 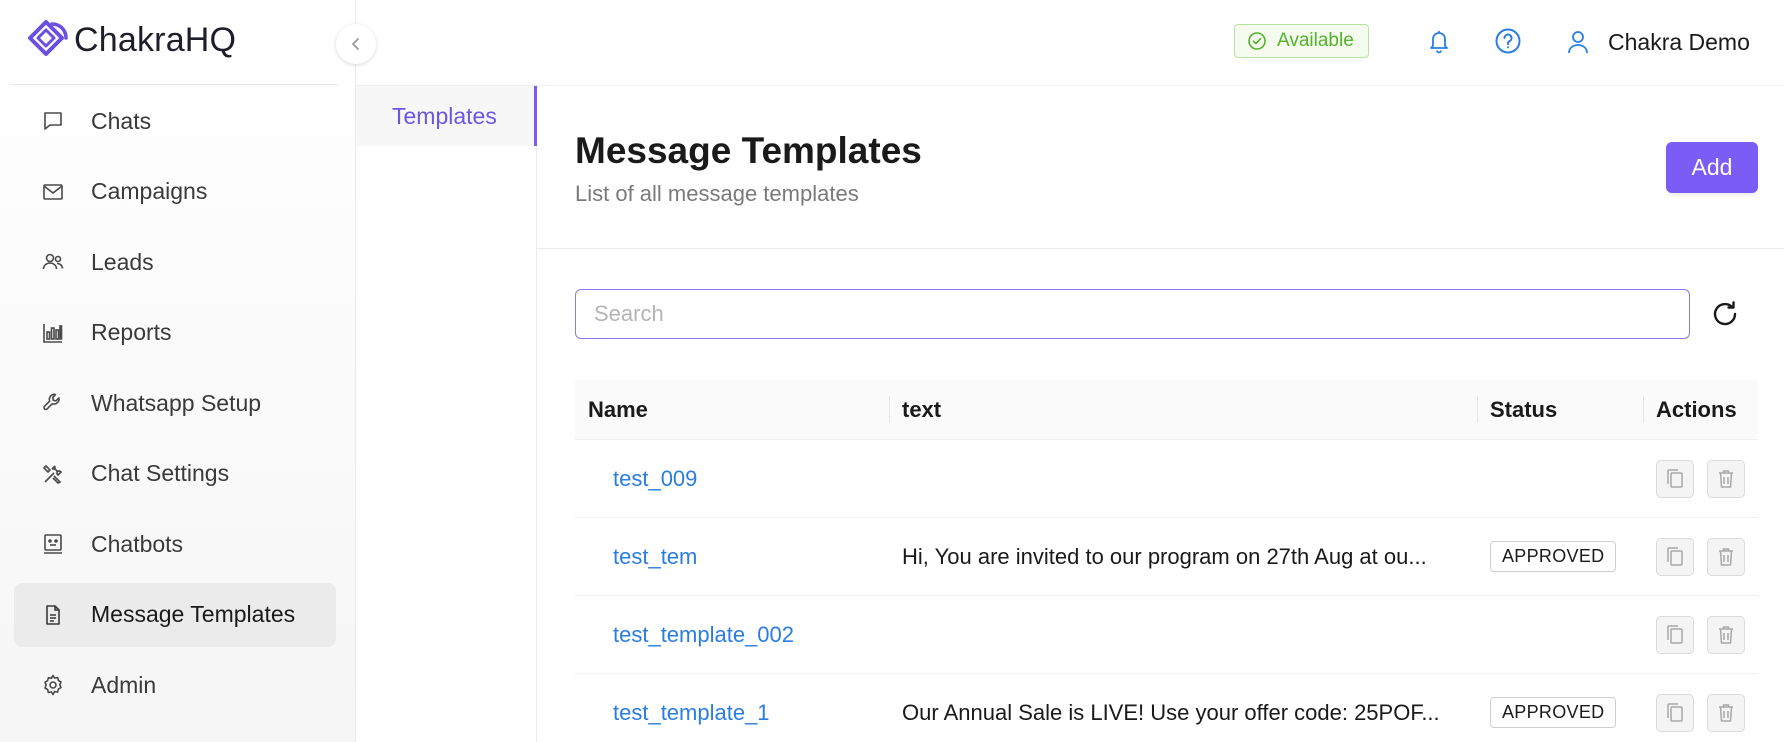 What do you see at coordinates (1578, 42) in the screenshot?
I see `user-icon` at bounding box center [1578, 42].